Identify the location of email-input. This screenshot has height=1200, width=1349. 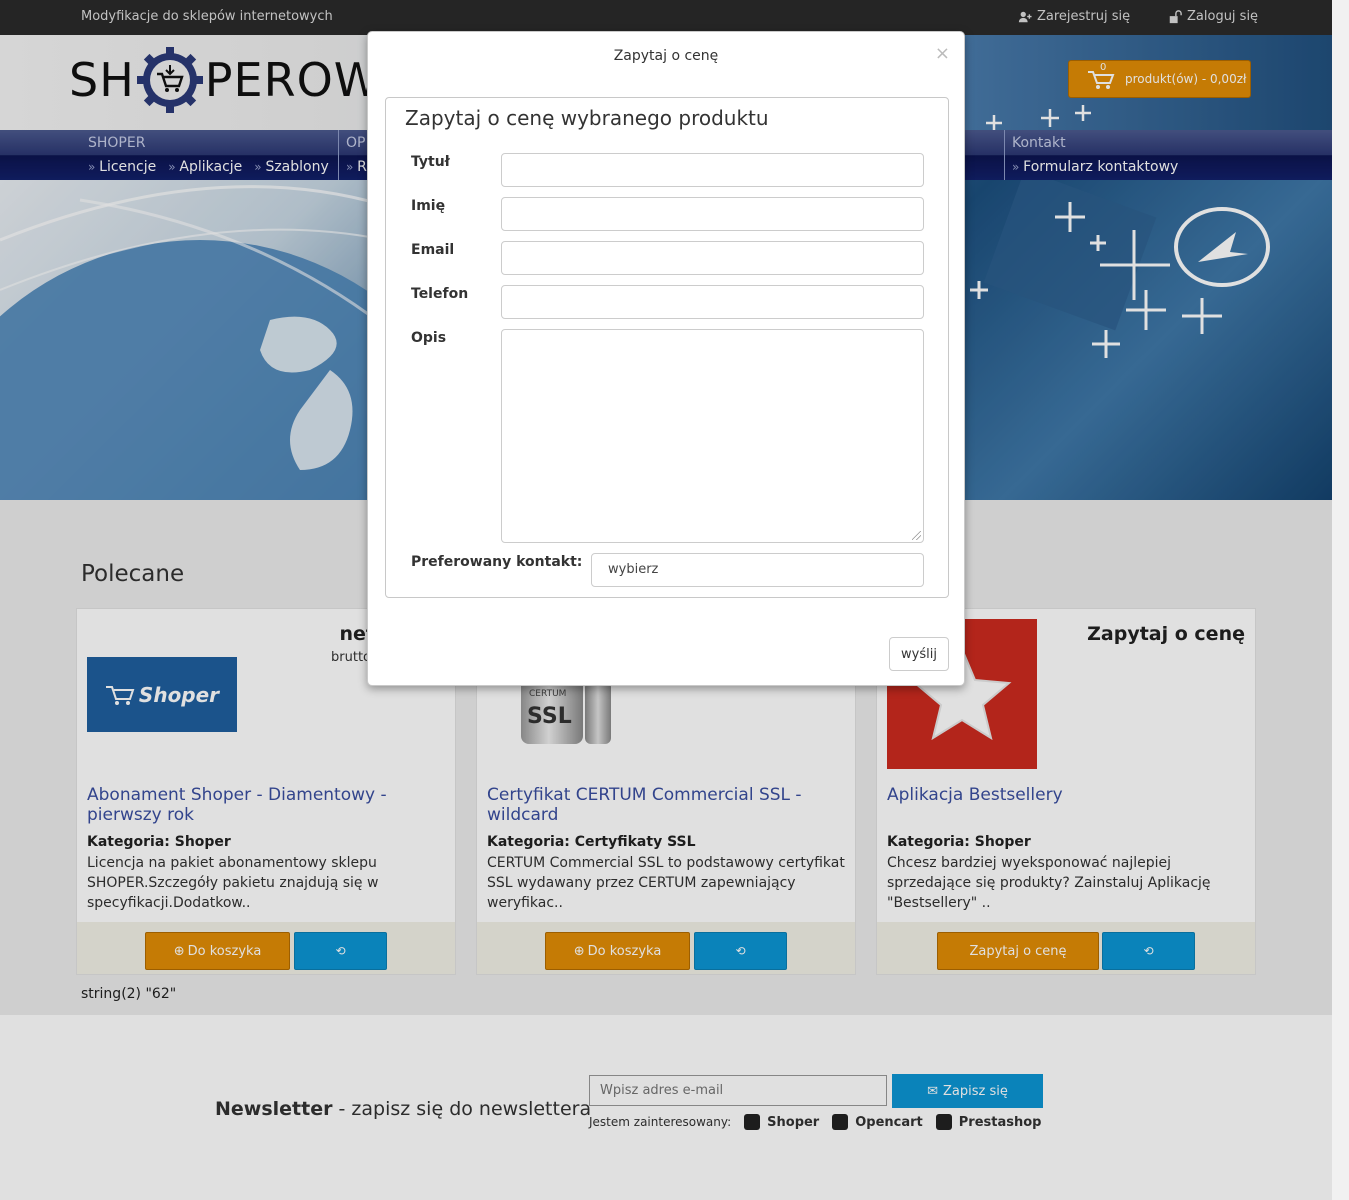
(712, 258).